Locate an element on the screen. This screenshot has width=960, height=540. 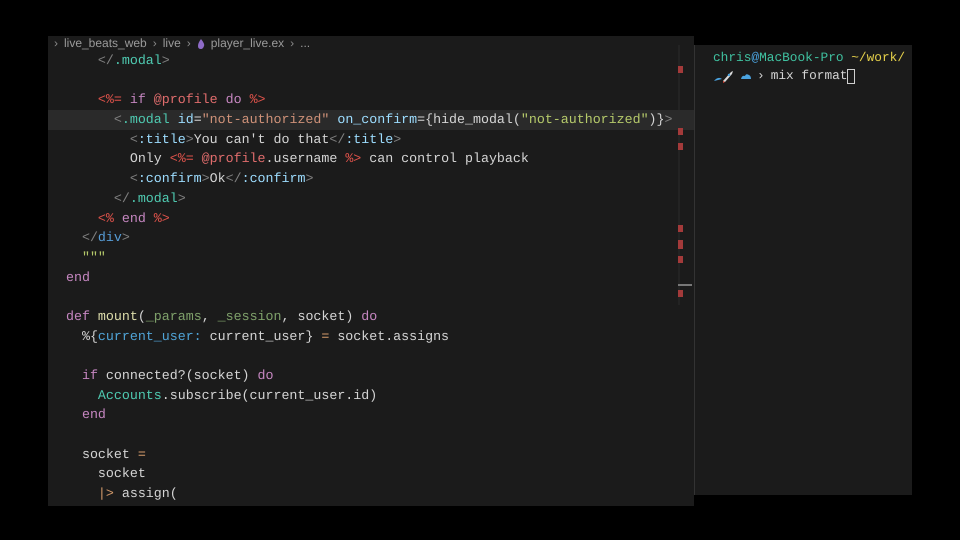
breadcrumb-item: player_live.ex is located at coordinates (247, 43).